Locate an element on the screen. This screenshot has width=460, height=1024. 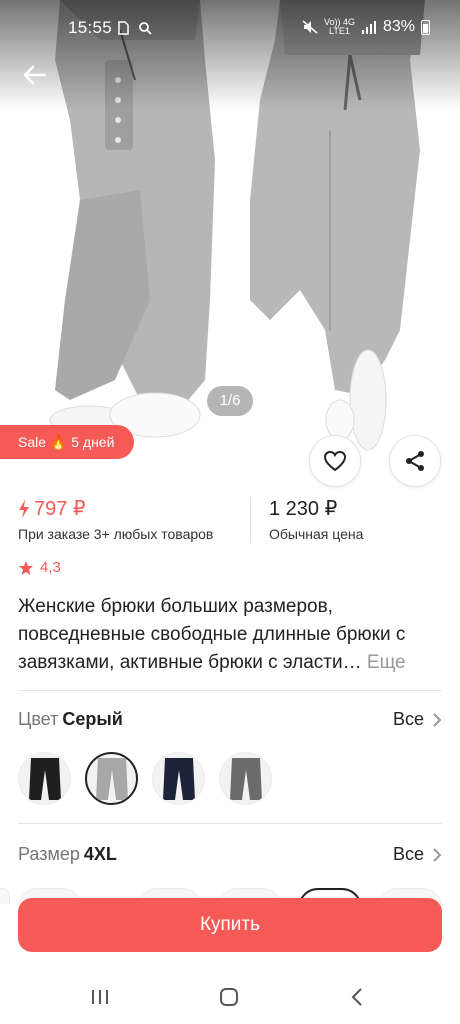
heart-icon is located at coordinates (335, 461).